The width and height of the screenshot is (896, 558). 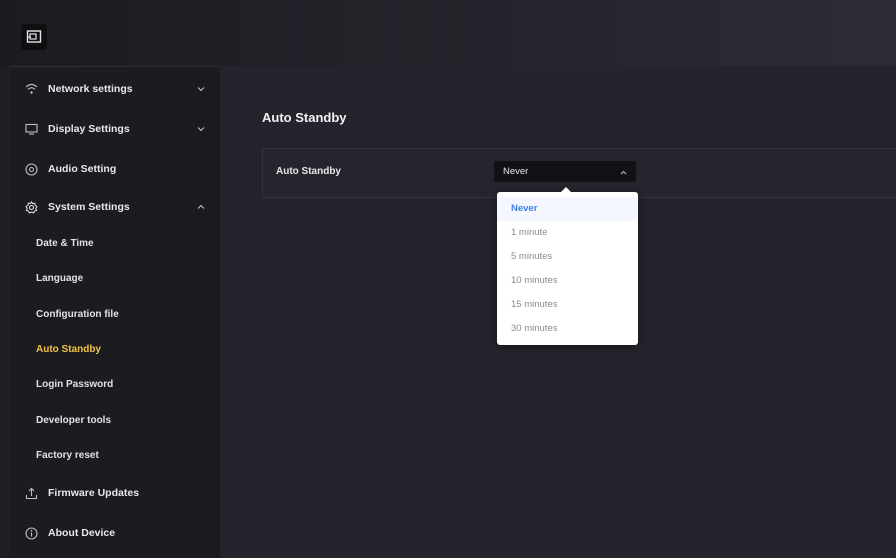 I want to click on sidebar-subitem-label: Login Password, so click(x=75, y=384).